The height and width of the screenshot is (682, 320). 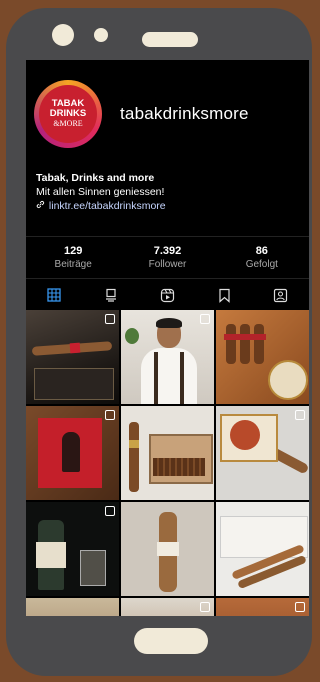 I want to click on stat-posts: 129 Beiträge, so click(x=73, y=253).